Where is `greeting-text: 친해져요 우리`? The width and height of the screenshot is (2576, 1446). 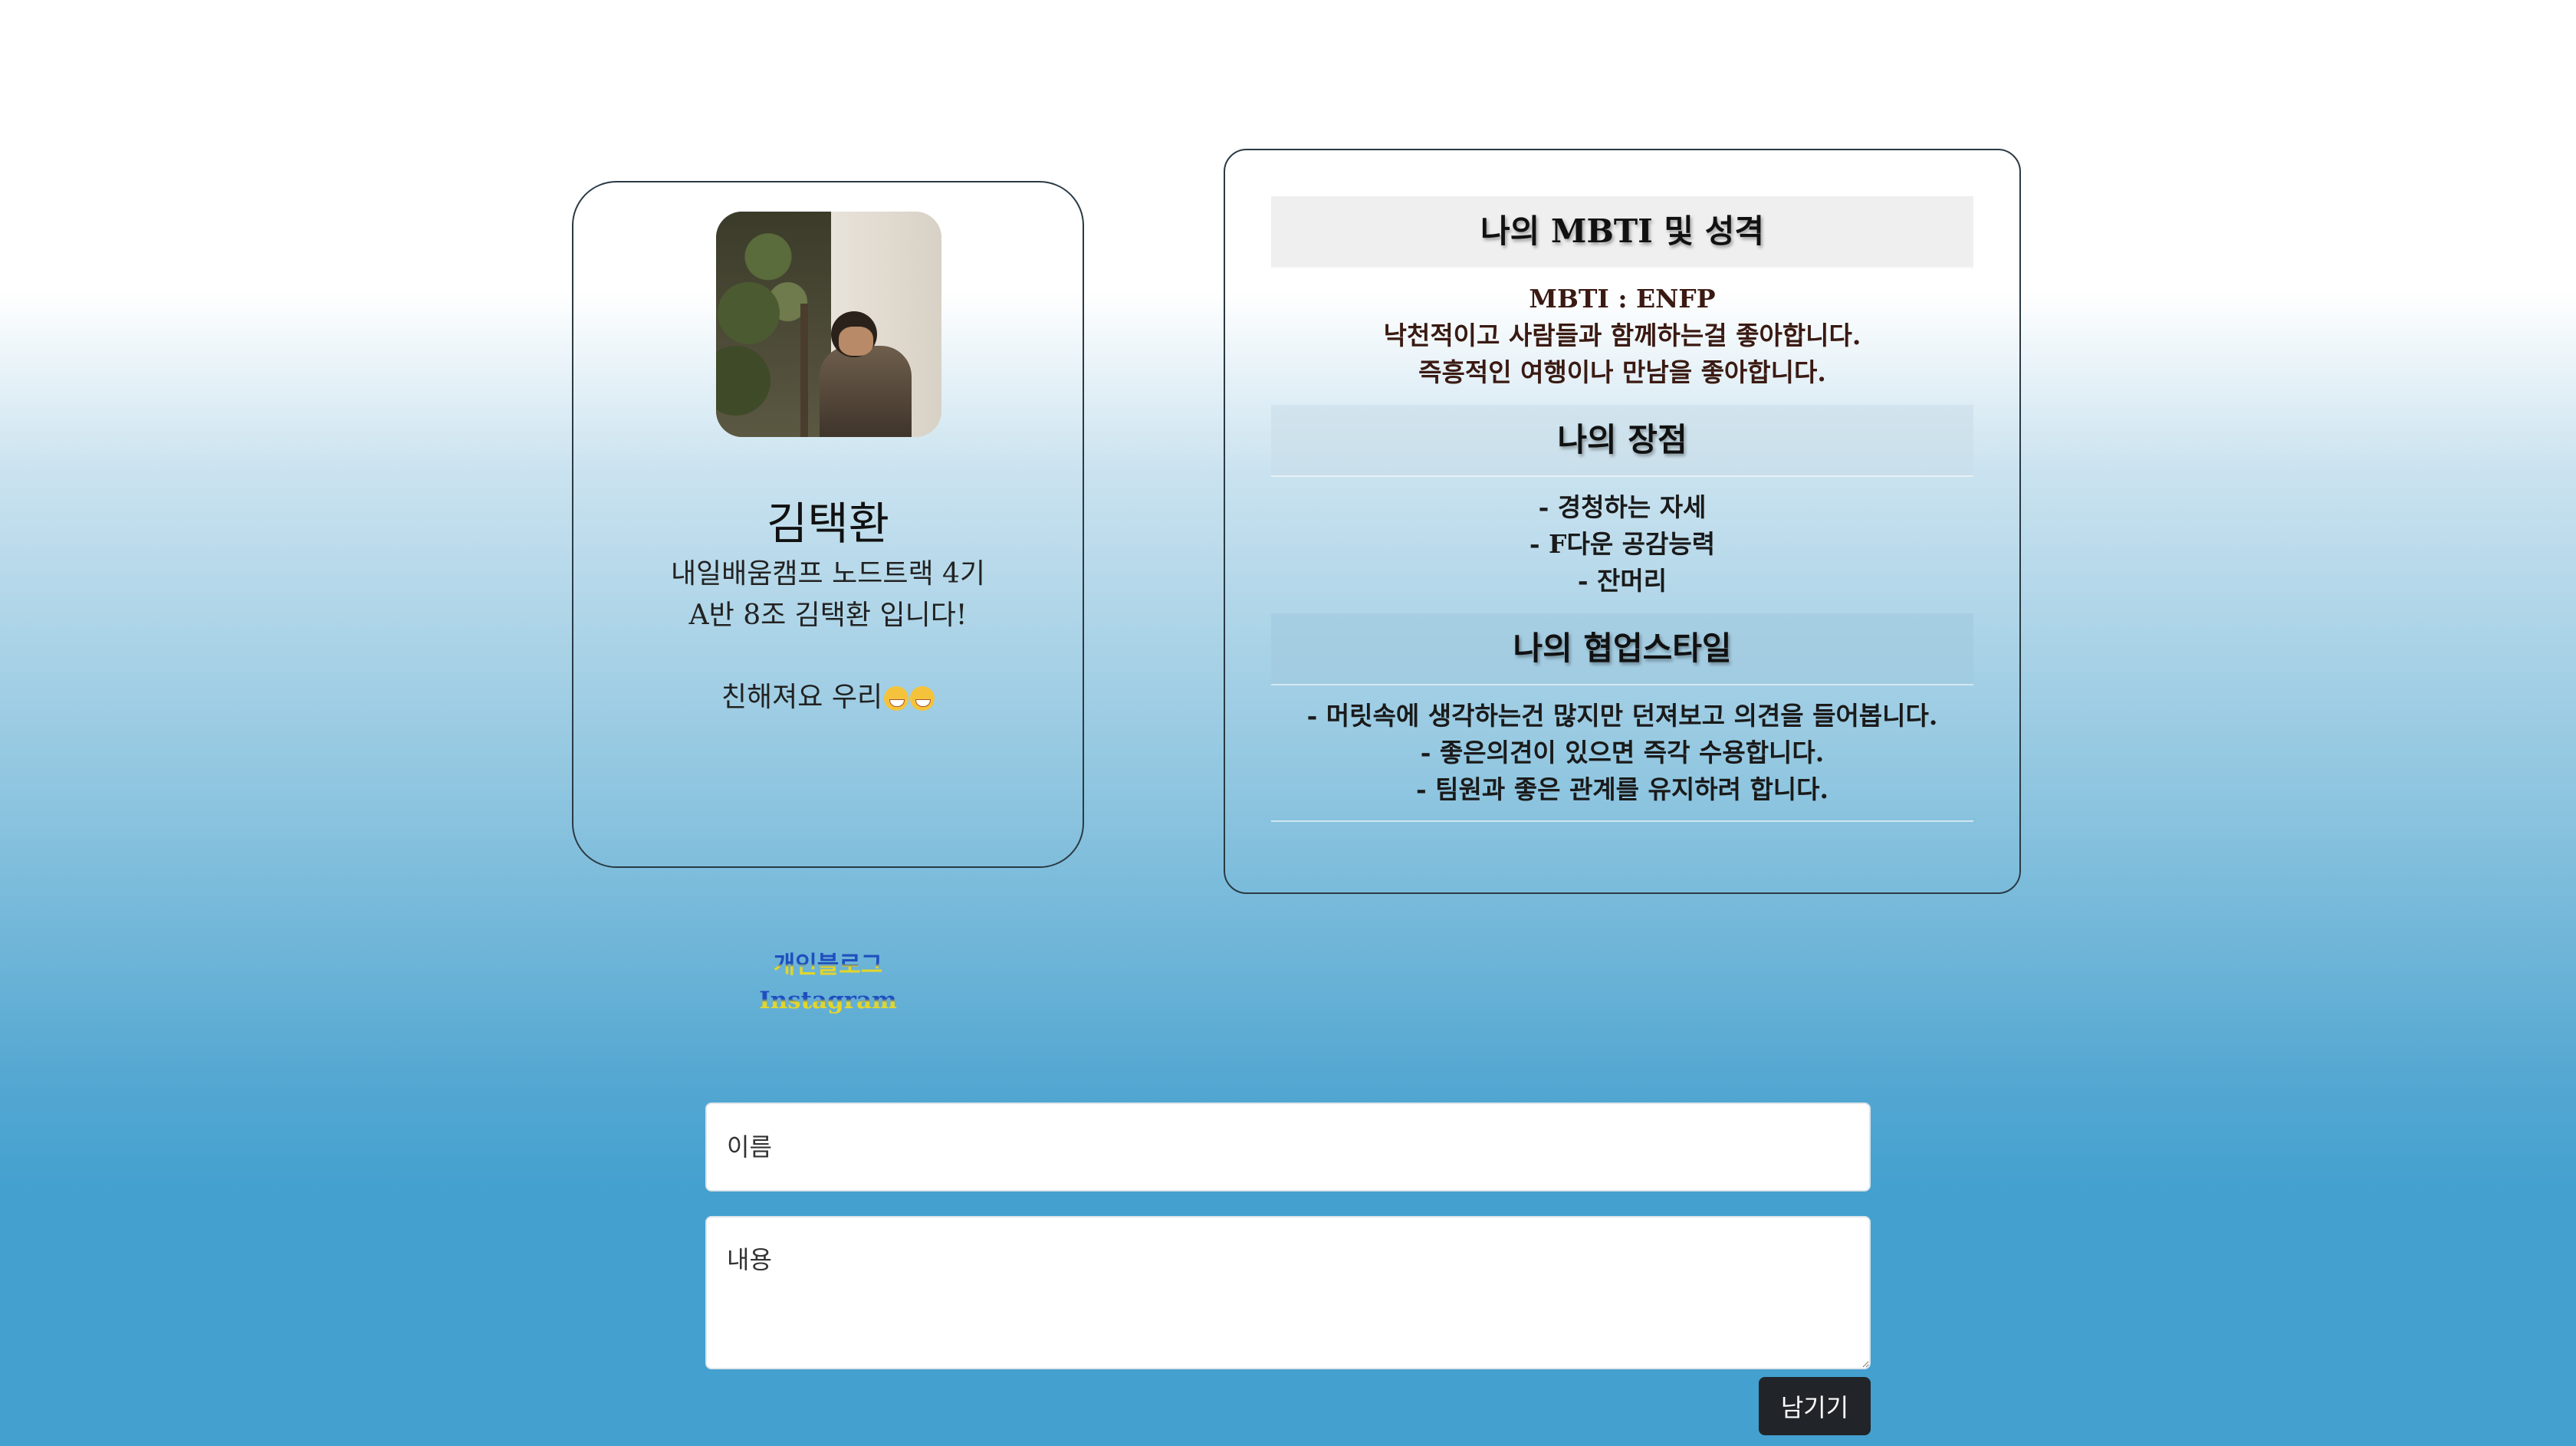
greeting-text: 친해져요 우리 is located at coordinates (802, 697).